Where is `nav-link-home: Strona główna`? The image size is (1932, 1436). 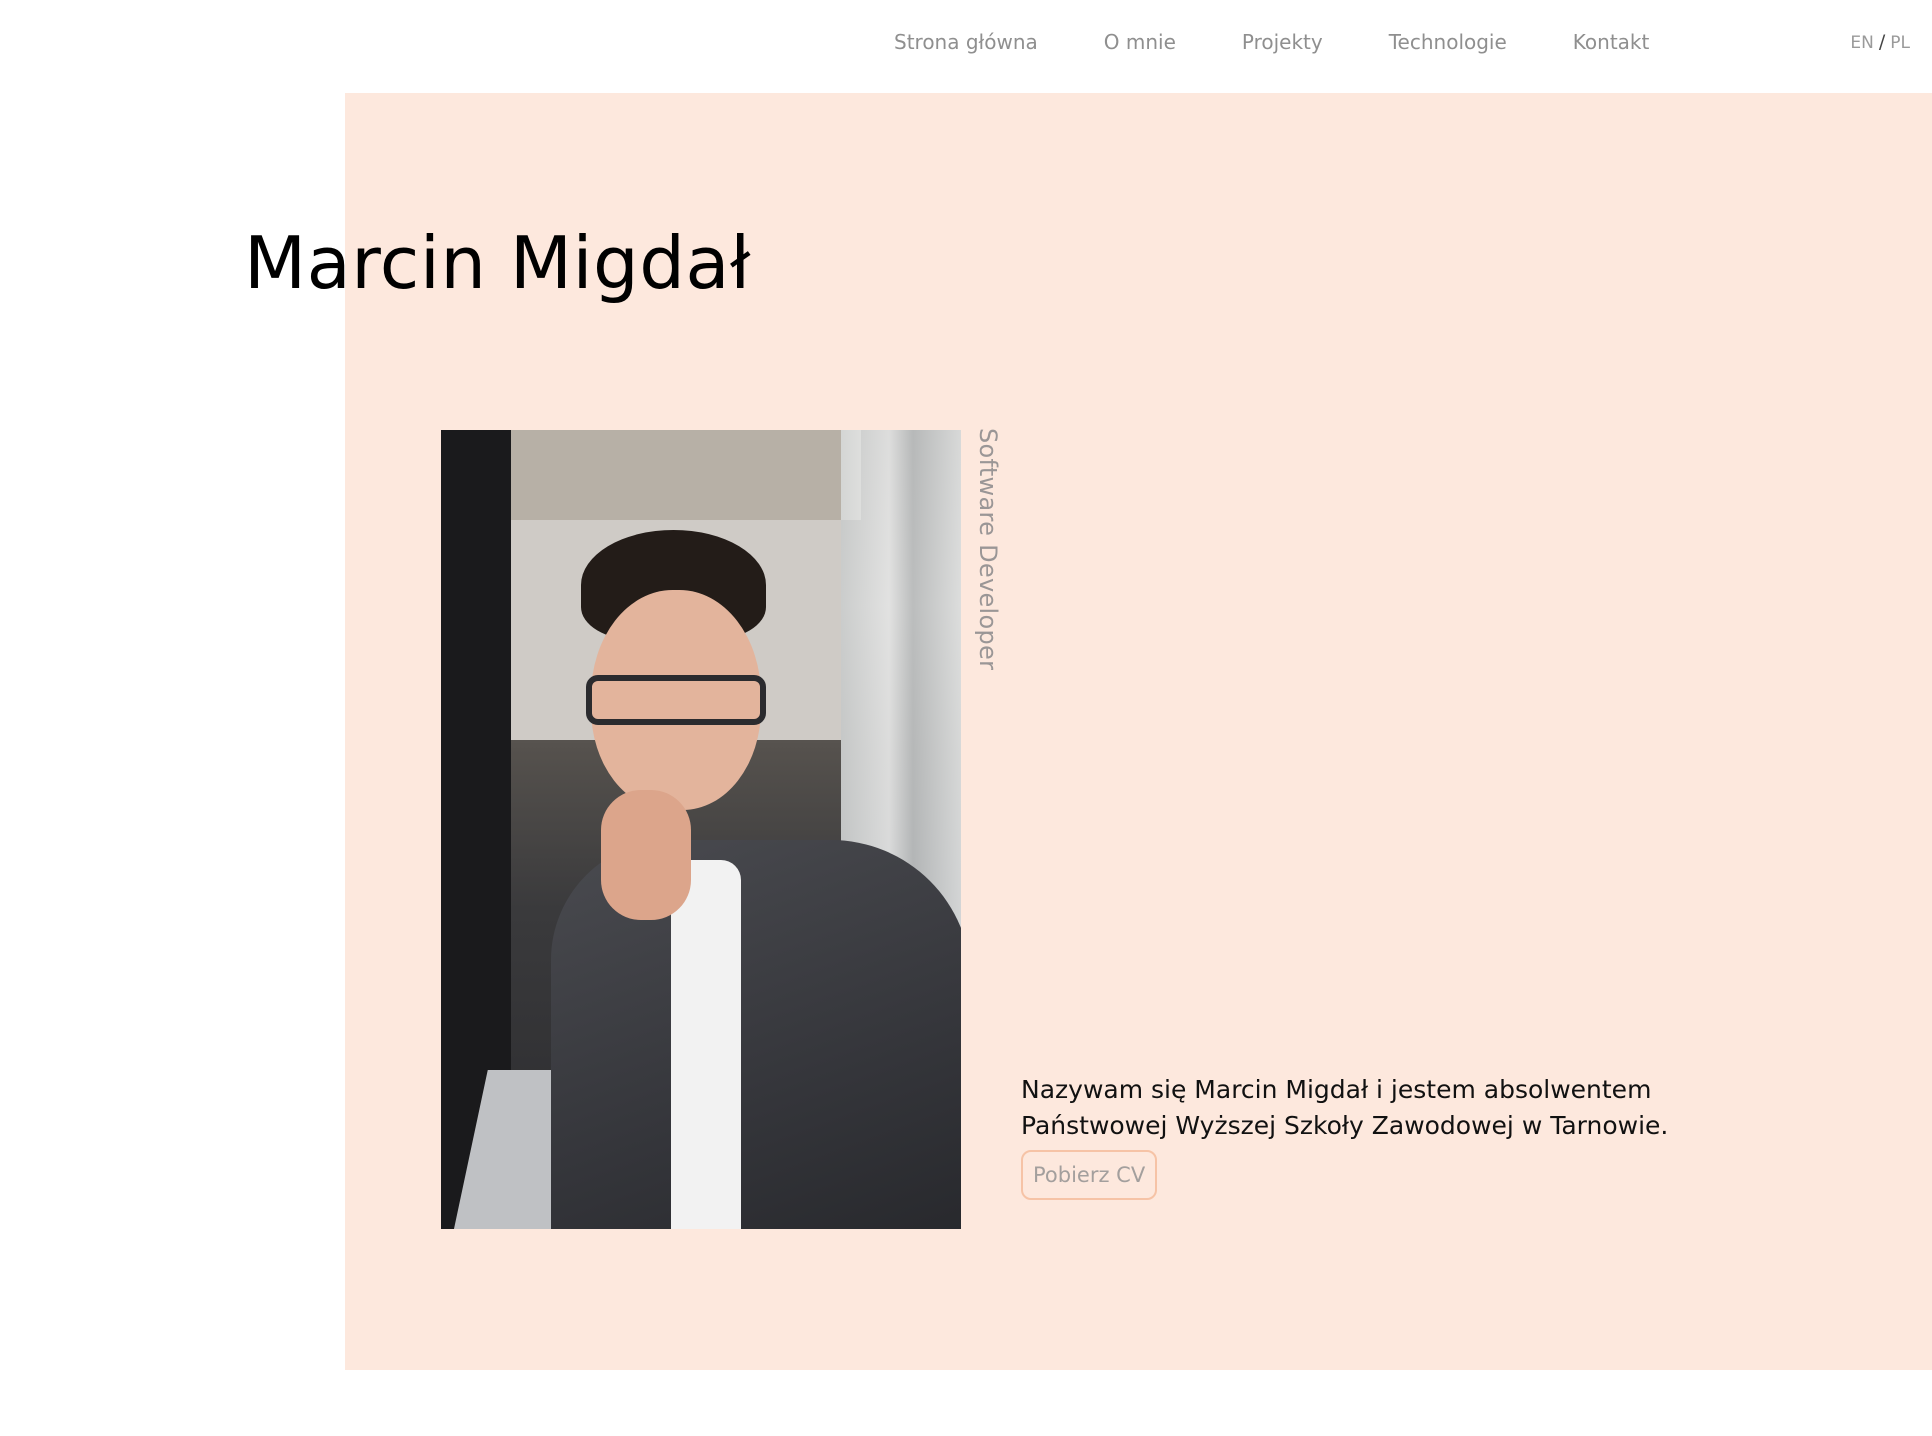
nav-link-home: Strona główna is located at coordinates (966, 42).